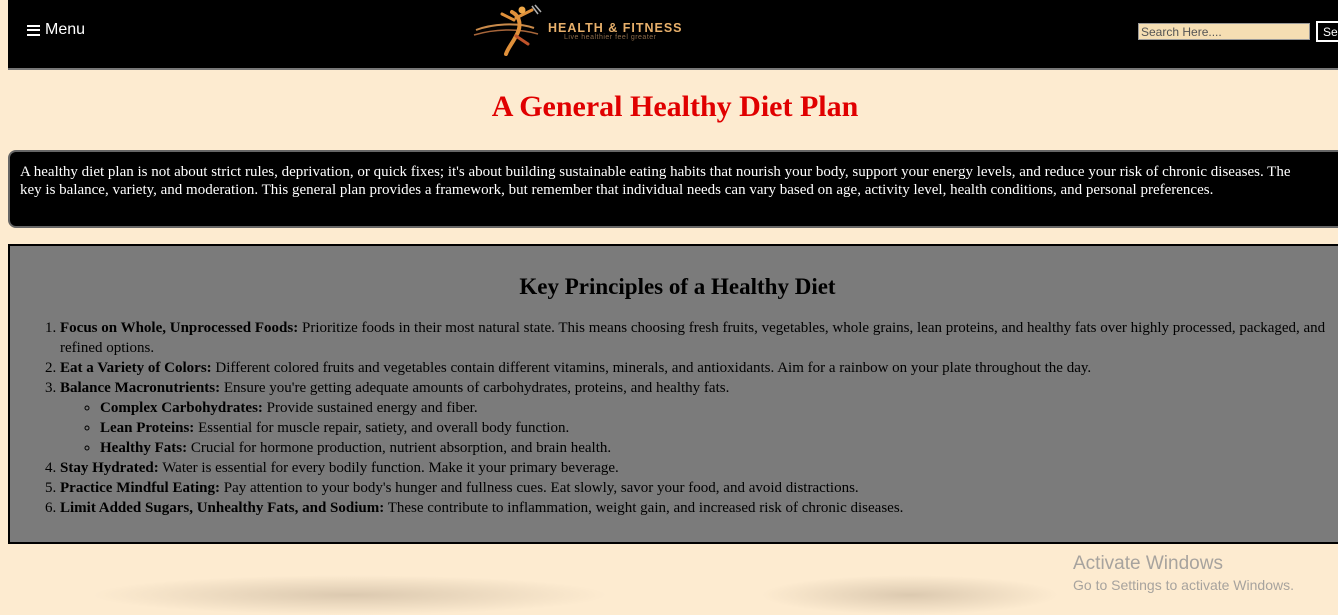  What do you see at coordinates (610, 37) in the screenshot?
I see `logo-tagline: Live healthier feel greater` at bounding box center [610, 37].